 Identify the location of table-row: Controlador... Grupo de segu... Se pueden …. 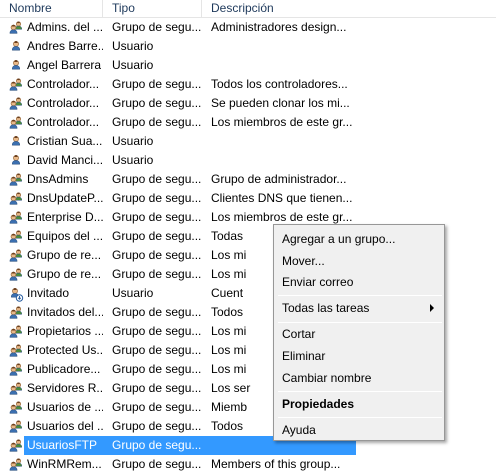
(248, 103).